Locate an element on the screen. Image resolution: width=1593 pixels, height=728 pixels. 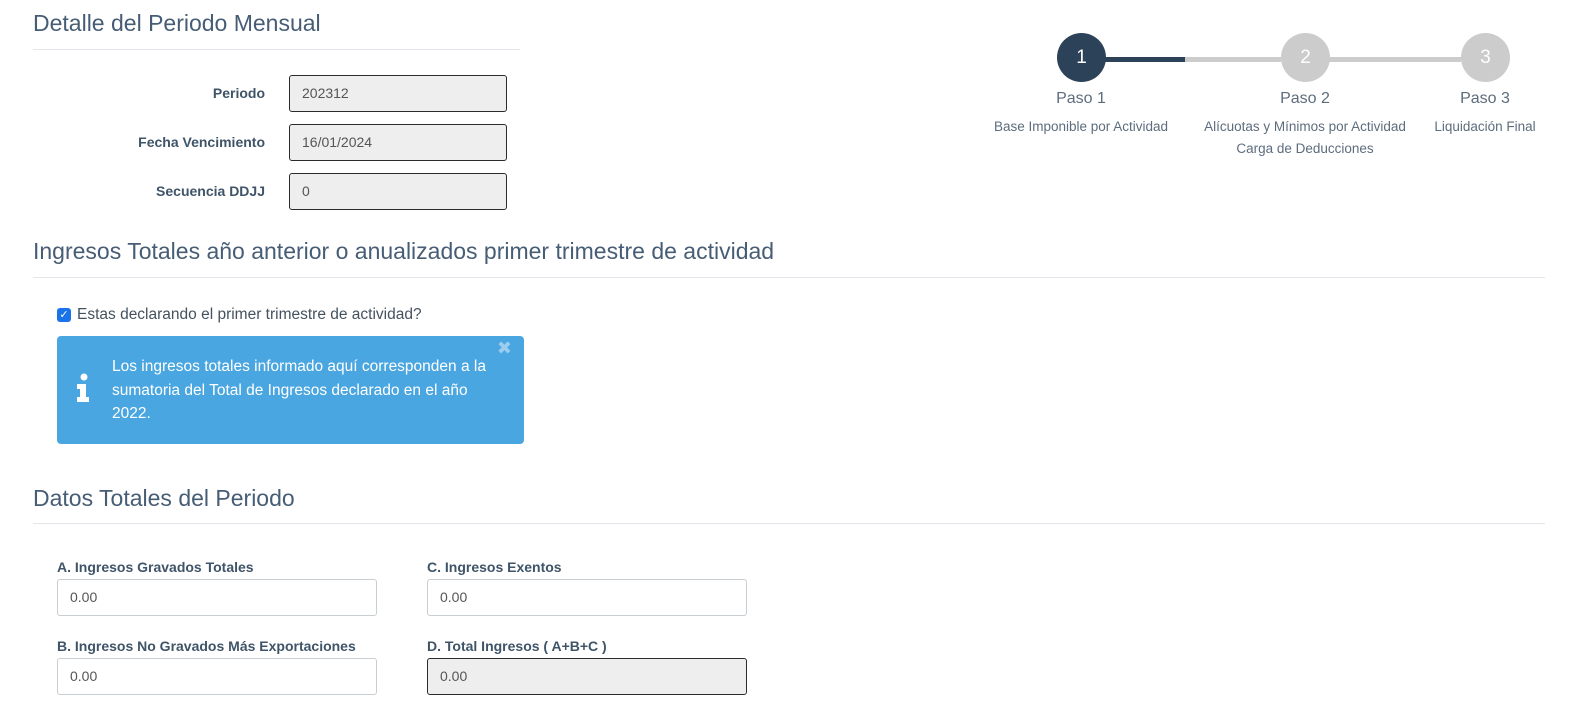
info-icon is located at coordinates (83, 387).